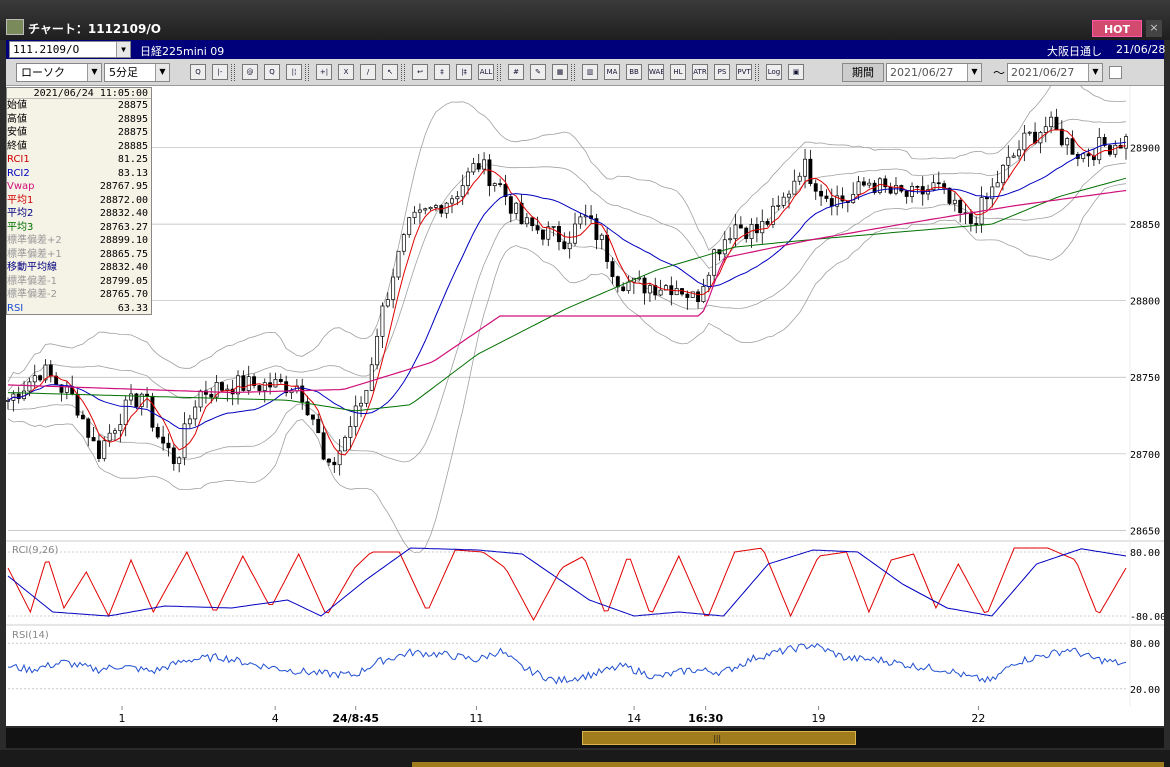  Describe the element at coordinates (656, 72) in the screenshot. I see `toolbar-button-19: WAE` at that location.